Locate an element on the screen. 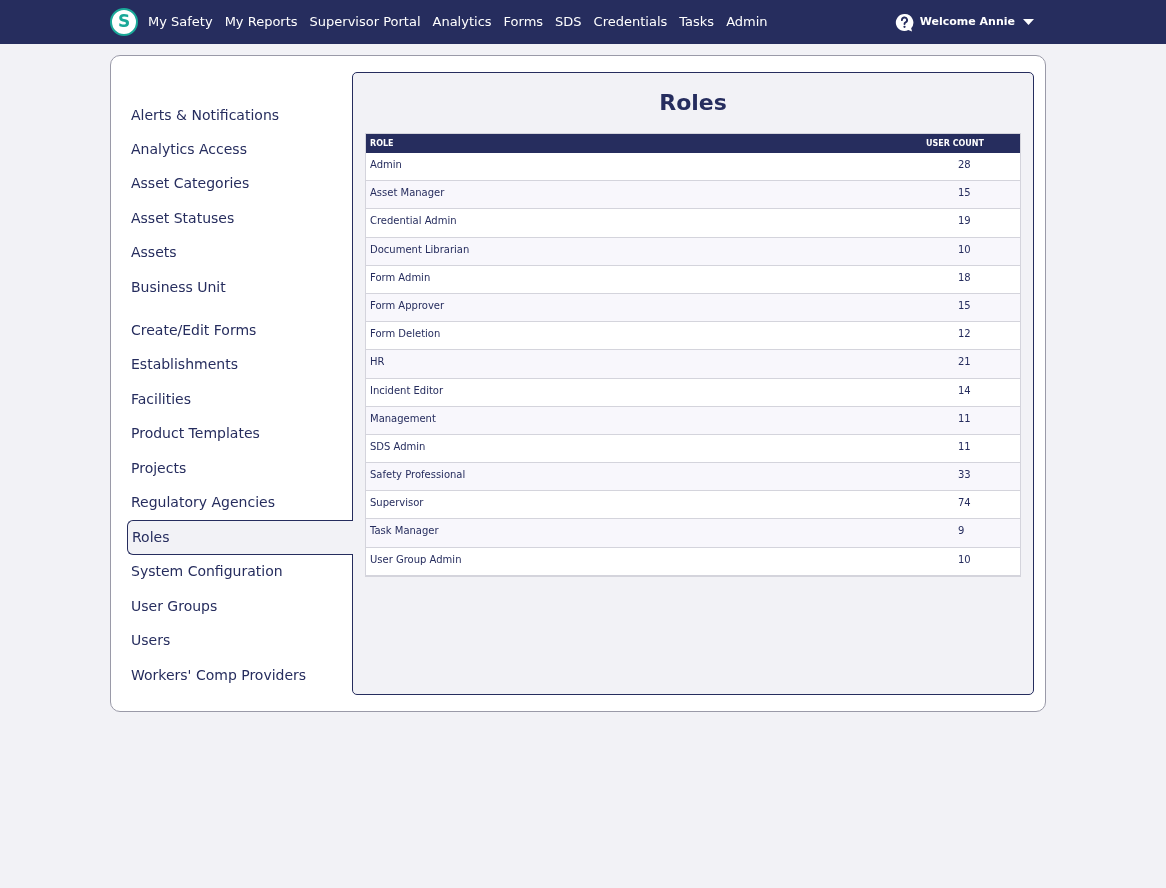 The width and height of the screenshot is (1166, 888). table-cell-text: Asset Manager is located at coordinates (407, 193).